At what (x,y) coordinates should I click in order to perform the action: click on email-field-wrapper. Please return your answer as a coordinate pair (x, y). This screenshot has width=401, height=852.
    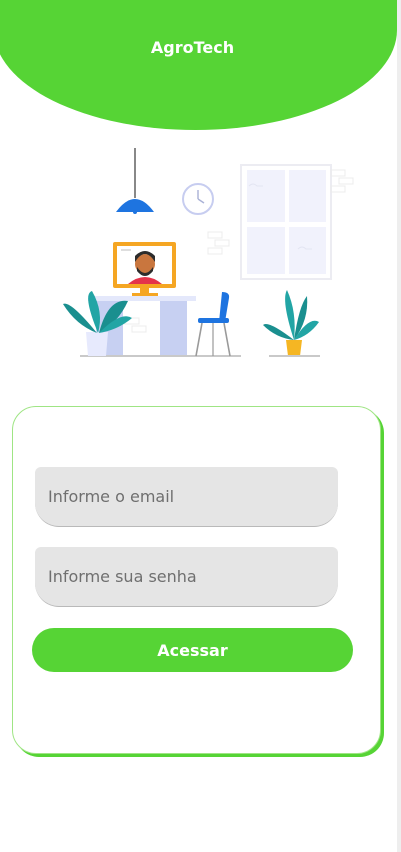
    Looking at the image, I should click on (186, 497).